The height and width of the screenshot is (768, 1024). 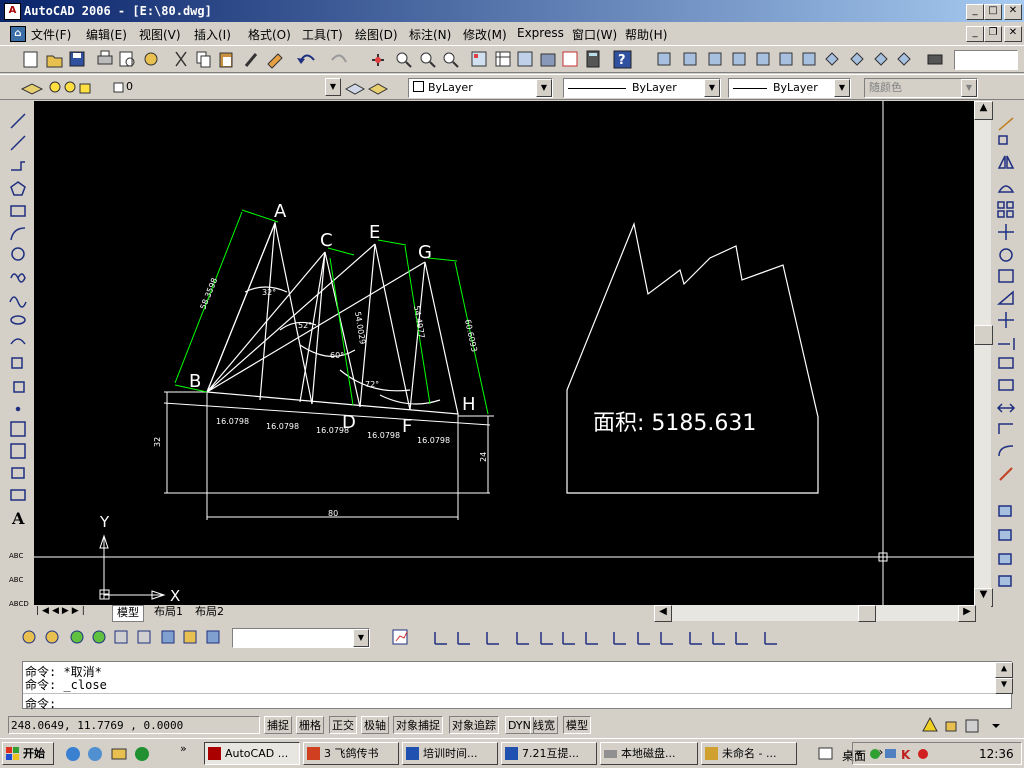 I want to click on lineweight-toggle: 线宽, so click(x=544, y=725).